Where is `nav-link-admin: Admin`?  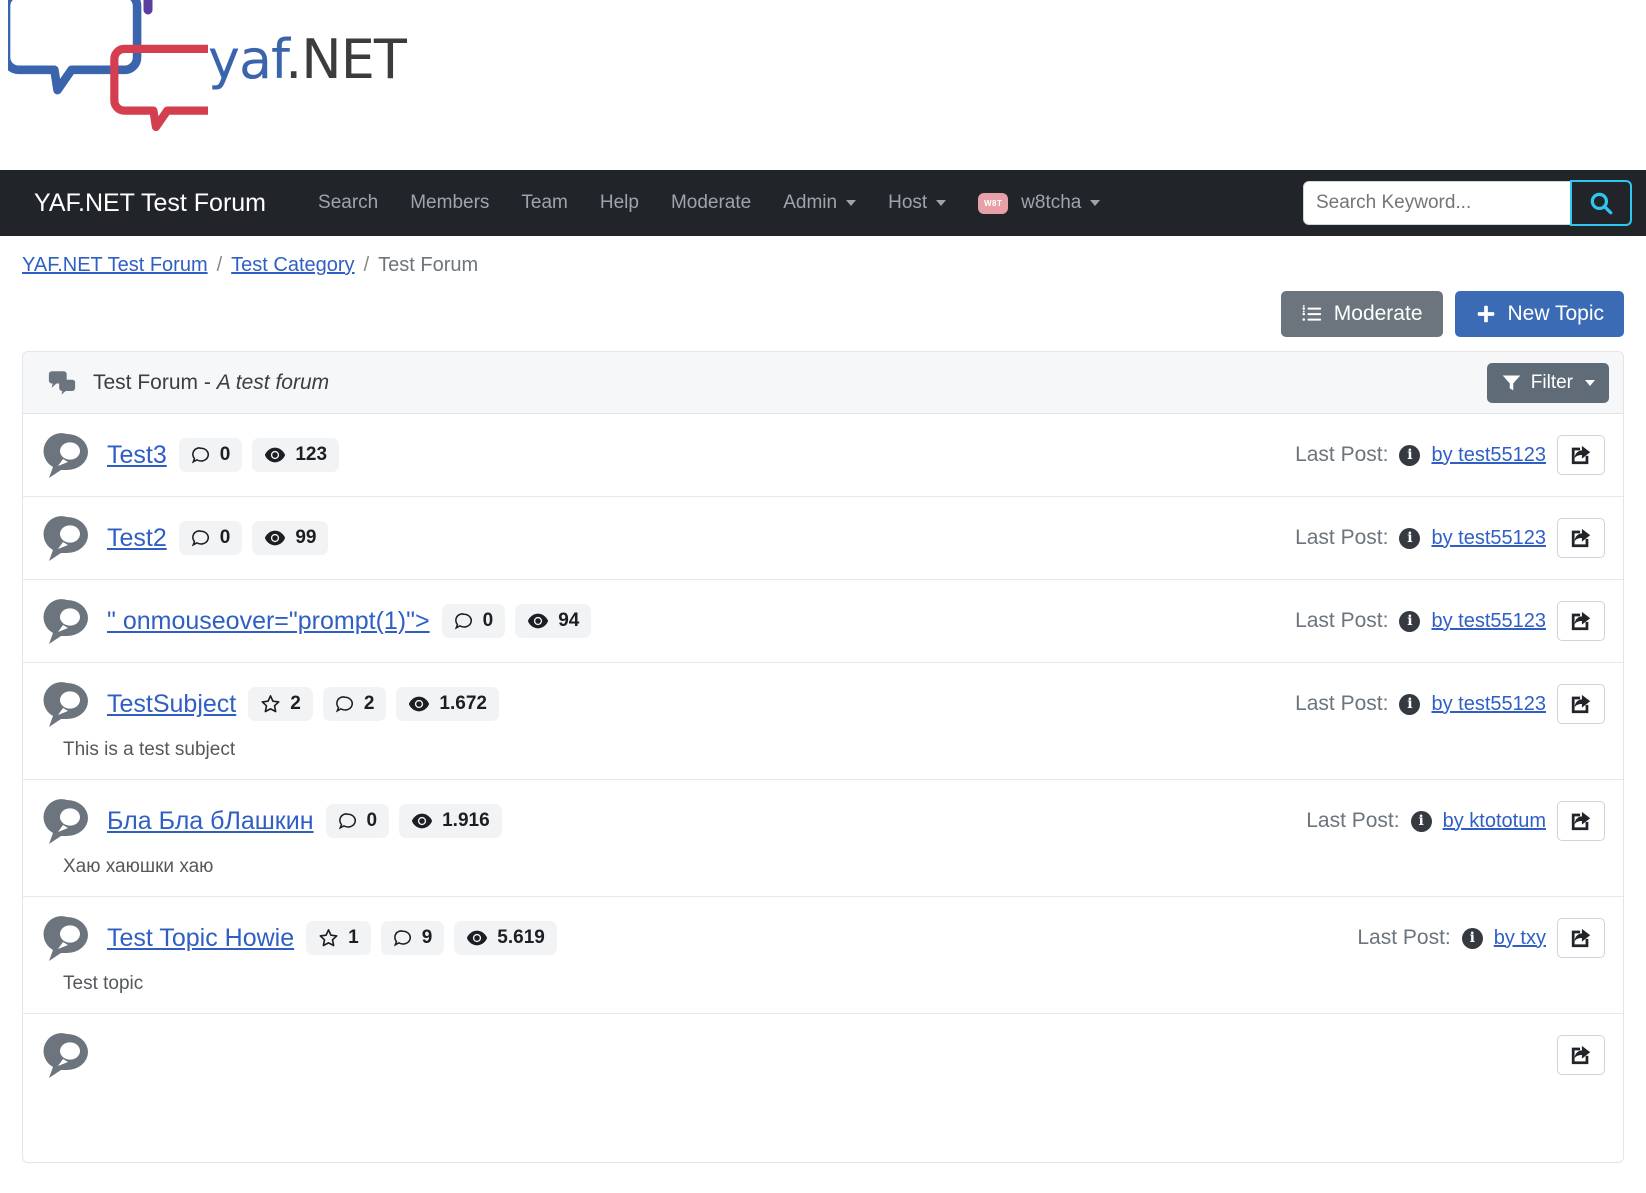
nav-link-admin: Admin is located at coordinates (819, 203).